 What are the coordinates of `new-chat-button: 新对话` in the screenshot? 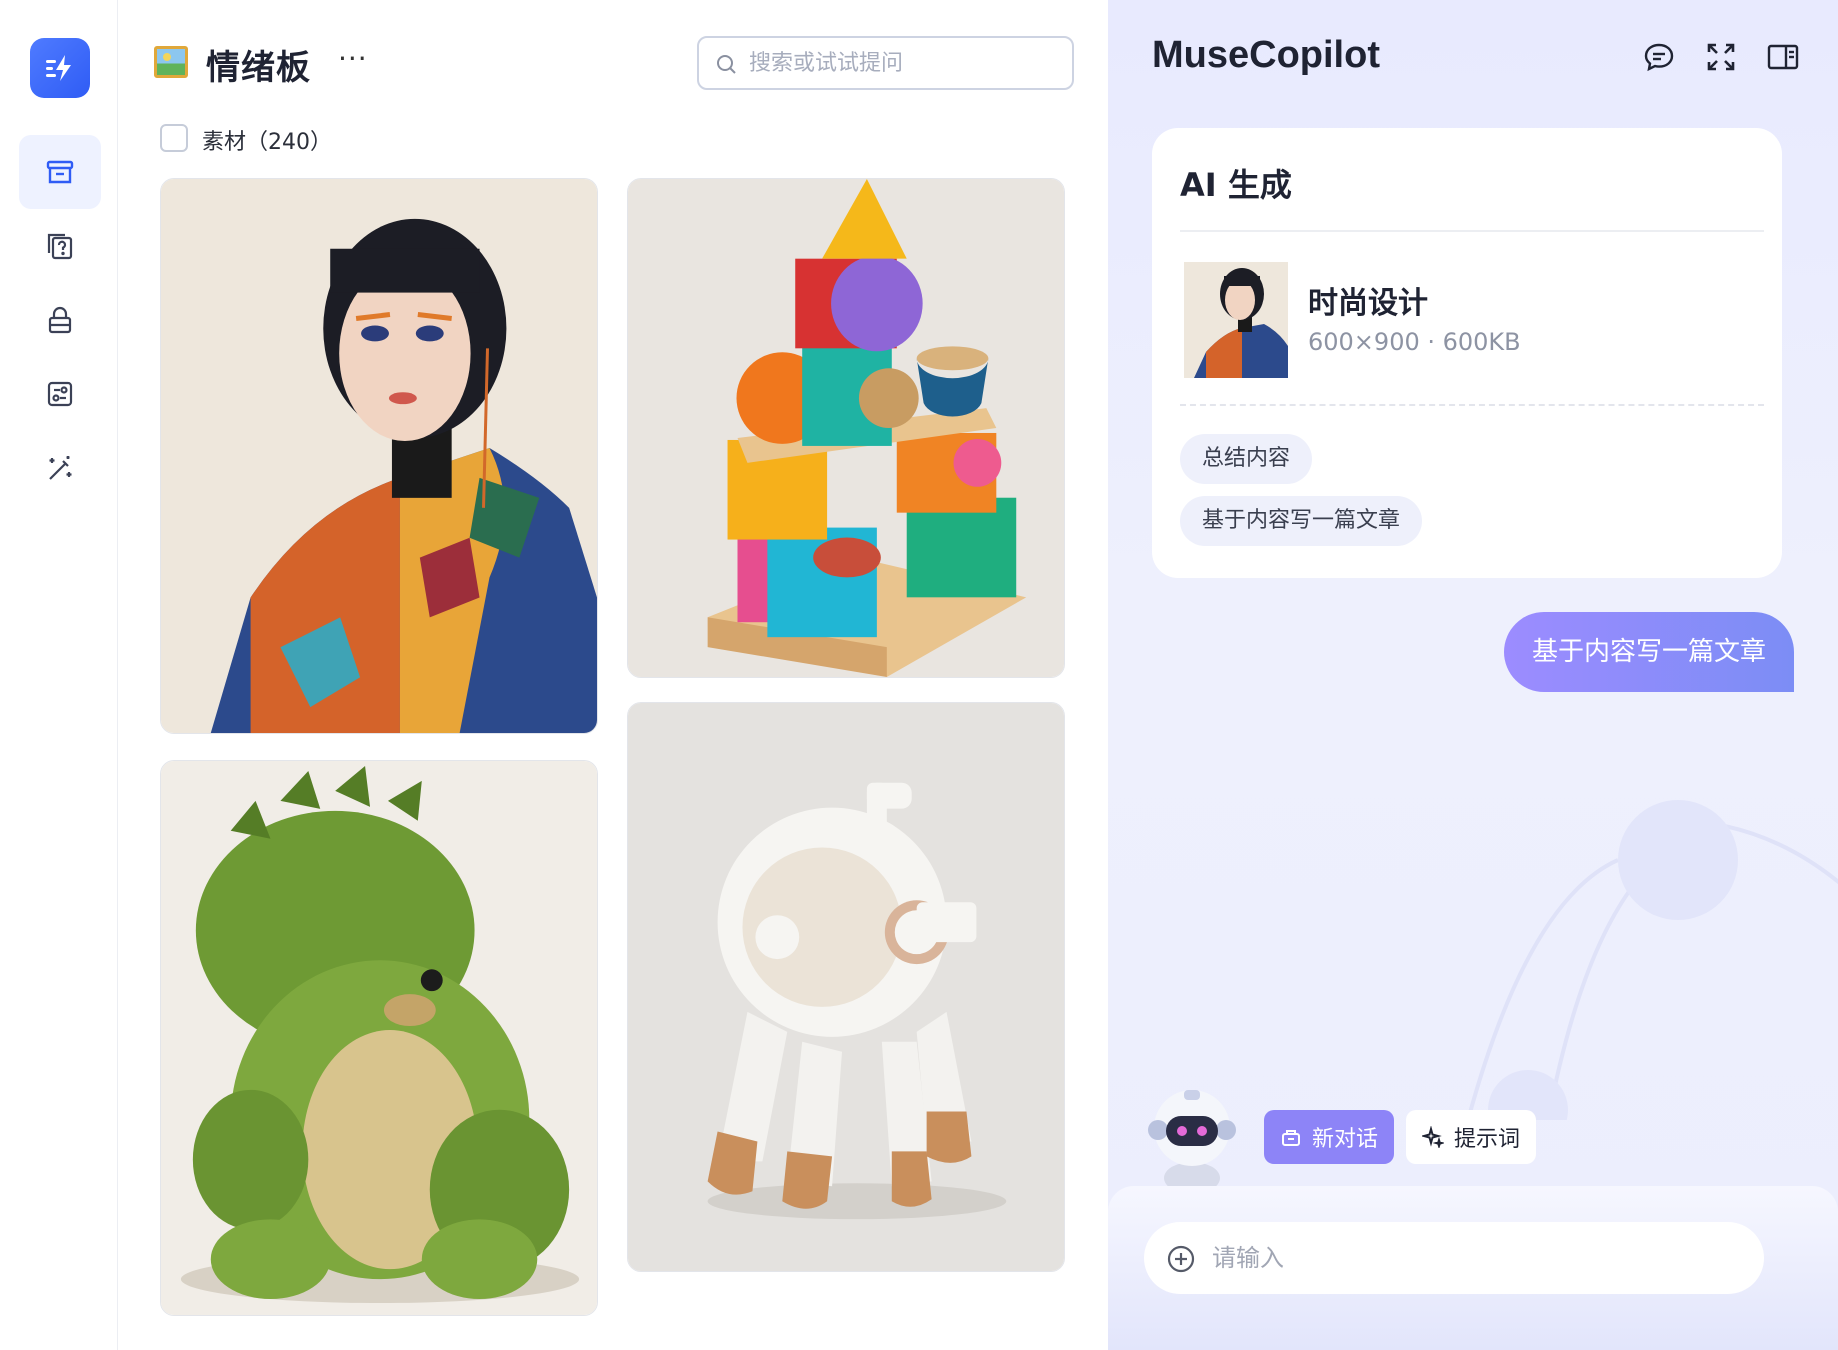 It's located at (1329, 1137).